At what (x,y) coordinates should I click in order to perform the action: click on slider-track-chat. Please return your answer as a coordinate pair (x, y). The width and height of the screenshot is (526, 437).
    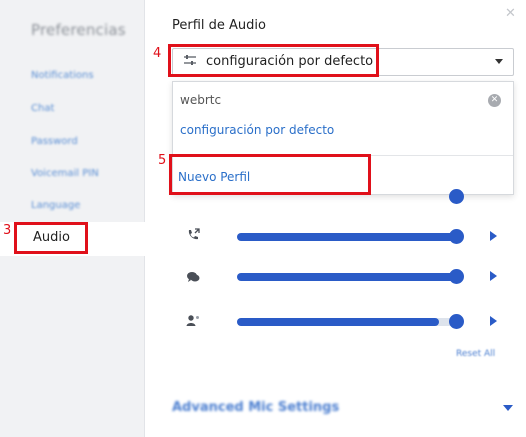
    Looking at the image, I should click on (348, 277).